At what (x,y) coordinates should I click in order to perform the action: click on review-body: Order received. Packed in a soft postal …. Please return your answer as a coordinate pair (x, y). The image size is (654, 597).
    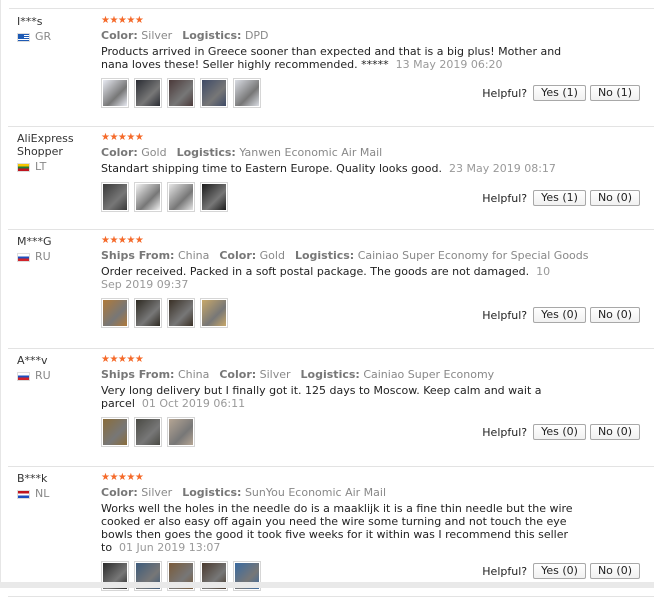
    Looking at the image, I should click on (315, 271).